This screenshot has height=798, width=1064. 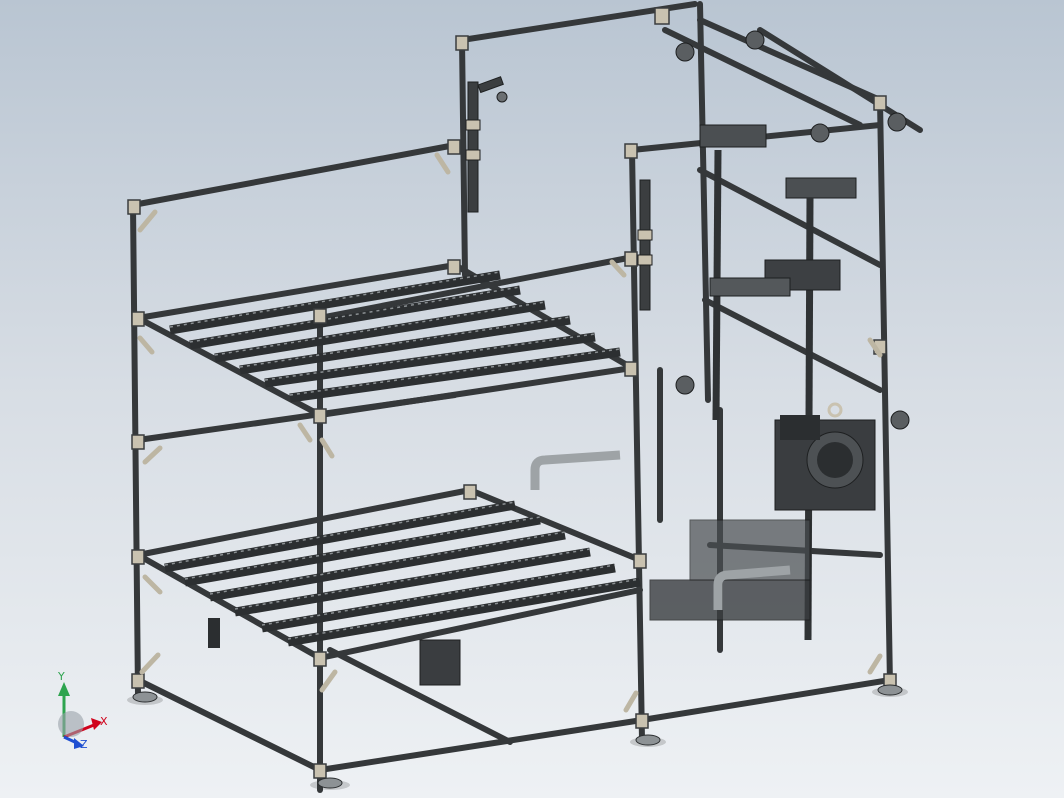 What do you see at coordinates (84, 744) in the screenshot?
I see `triad-z-label: Z` at bounding box center [84, 744].